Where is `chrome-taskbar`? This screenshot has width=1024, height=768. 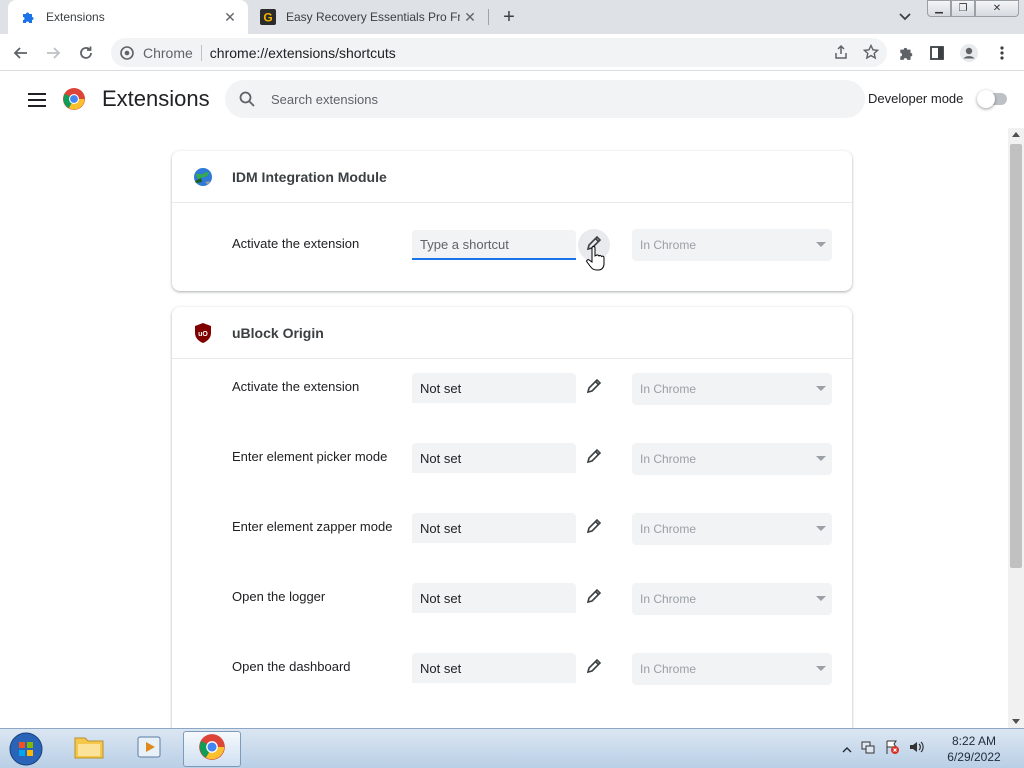 chrome-taskbar is located at coordinates (212, 749).